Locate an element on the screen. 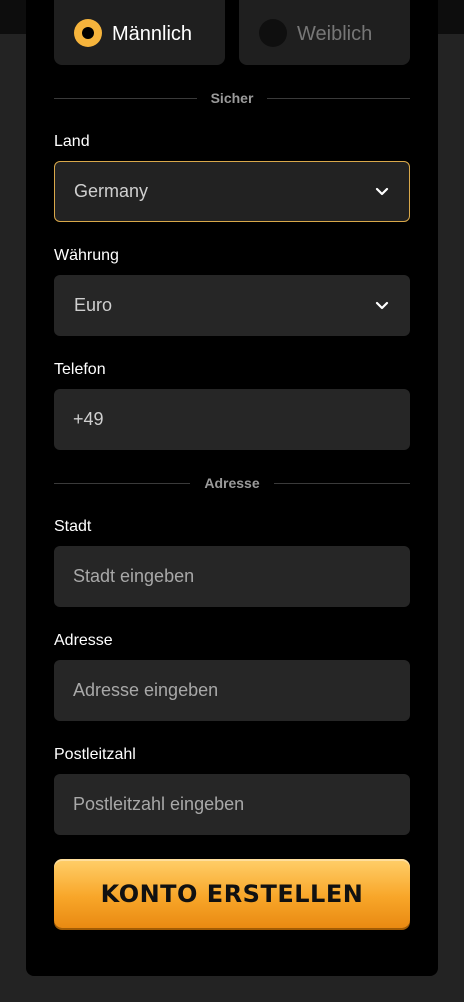  postal-label: Postleitzahl is located at coordinates (95, 754).